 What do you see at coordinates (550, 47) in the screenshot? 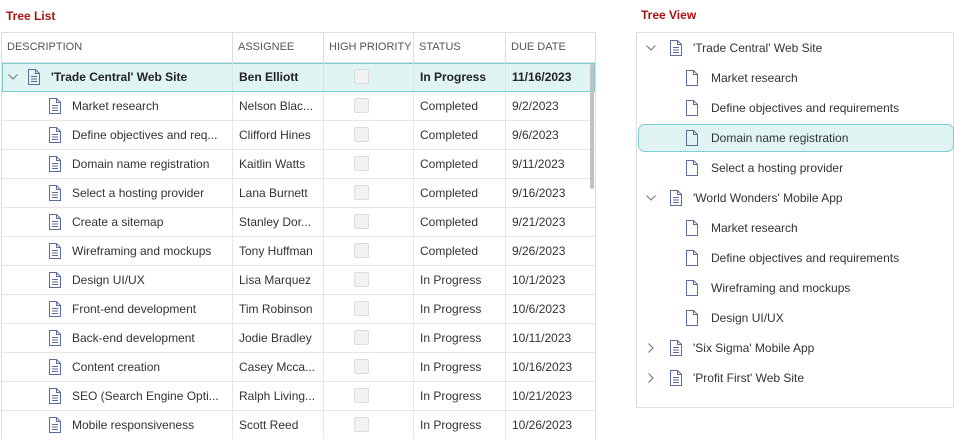
I see `column-header-due-date: DUE DATE` at bounding box center [550, 47].